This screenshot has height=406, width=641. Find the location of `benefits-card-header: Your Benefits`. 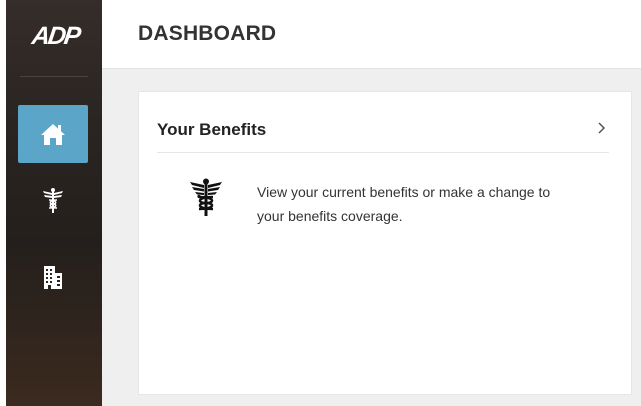

benefits-card-header: Your Benefits is located at coordinates (383, 122).